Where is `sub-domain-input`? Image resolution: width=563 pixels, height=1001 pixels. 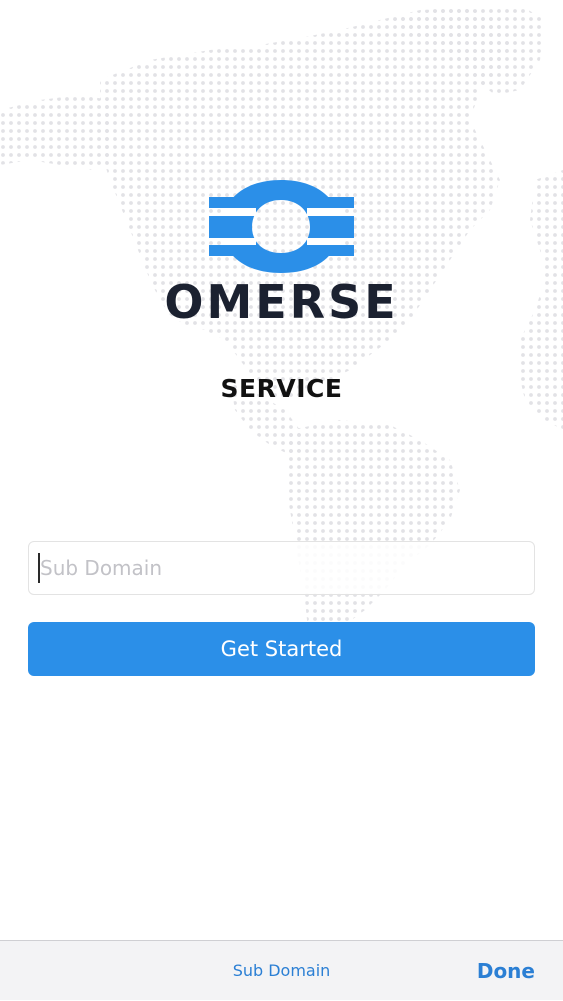 sub-domain-input is located at coordinates (281, 568).